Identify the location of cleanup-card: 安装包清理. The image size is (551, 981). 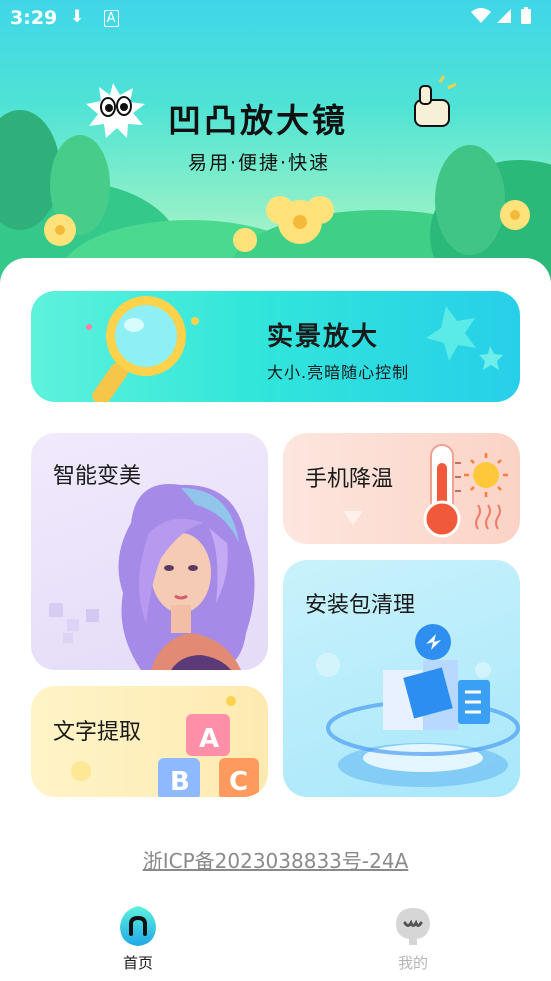
(401, 678).